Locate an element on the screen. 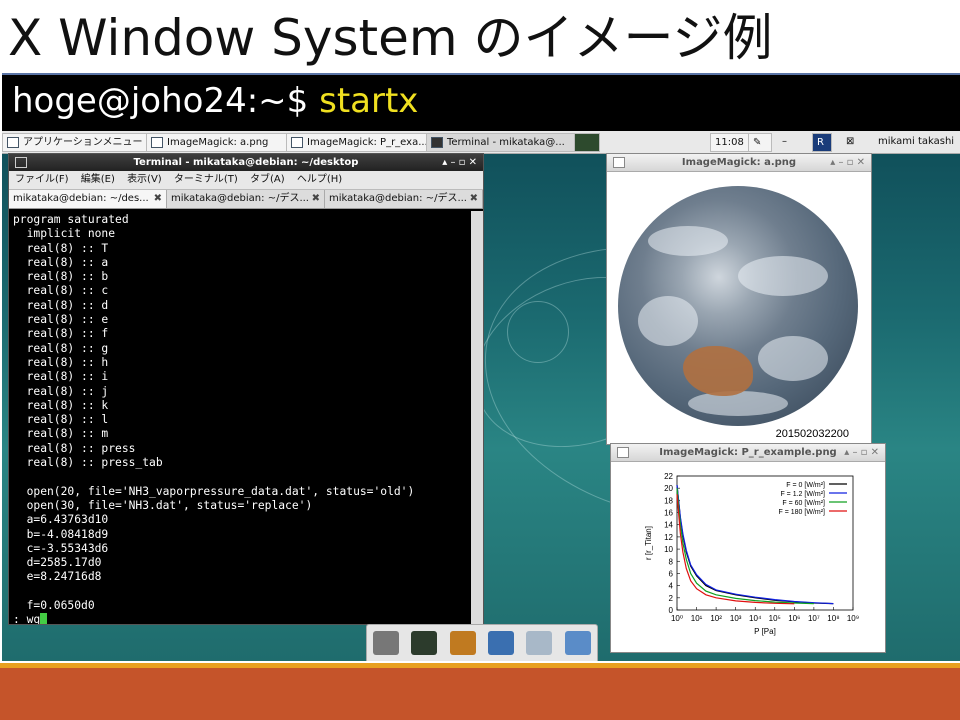 The width and height of the screenshot is (960, 720). terminal-scrollbar is located at coordinates (477, 417).